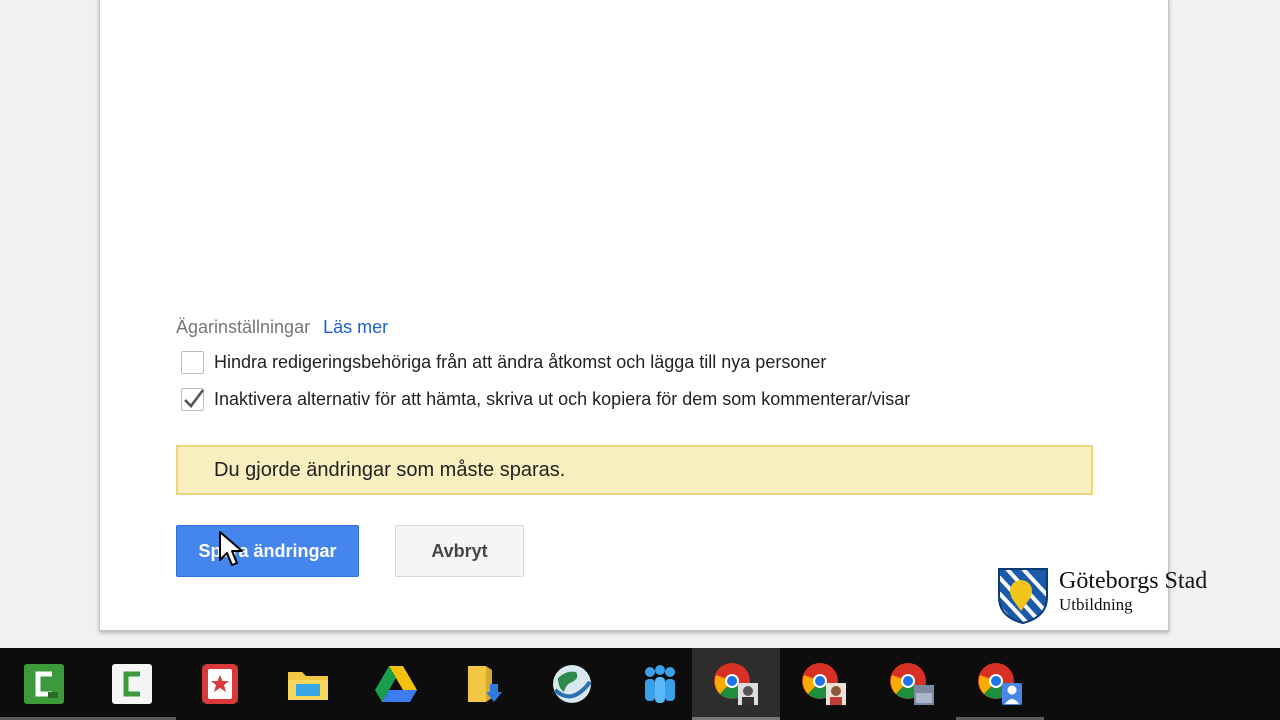 Image resolution: width=1280 pixels, height=720 pixels. I want to click on owner-settings-title: Ägarinställningar, so click(243, 327).